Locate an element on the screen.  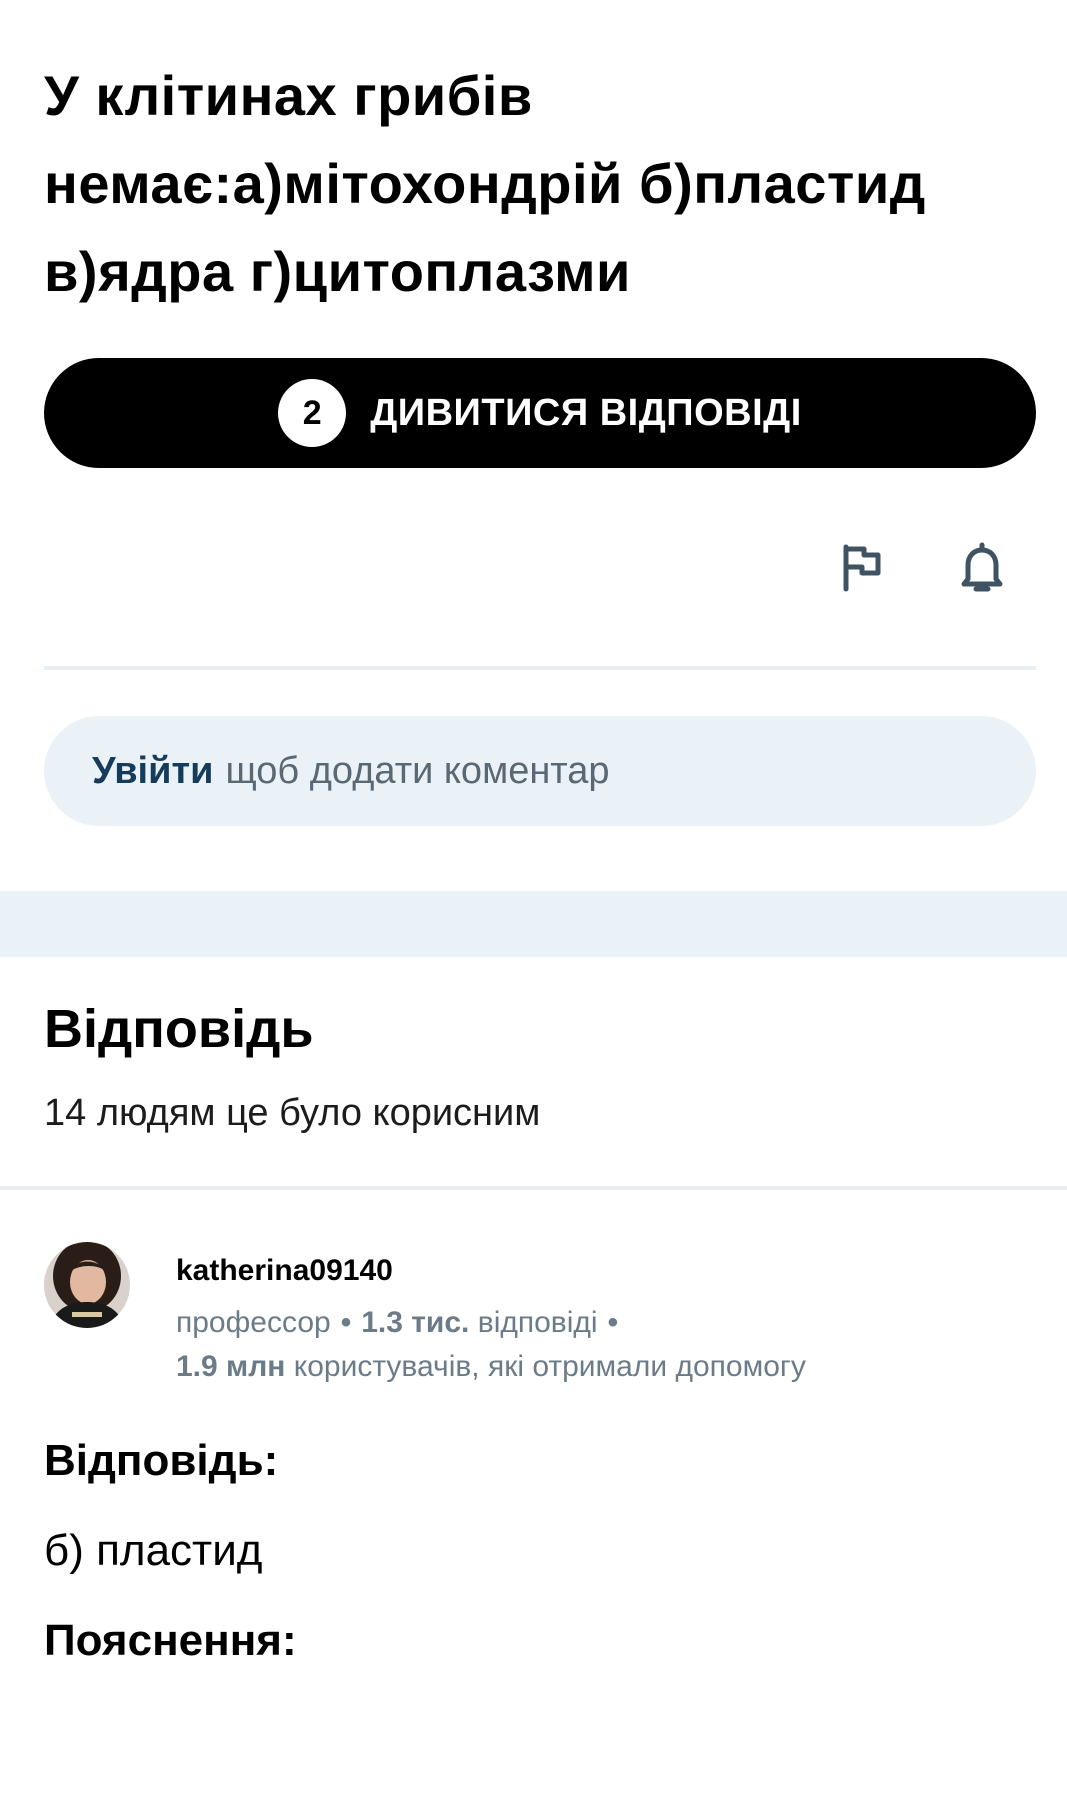
author-helped-count: 1.9 млн is located at coordinates (231, 1366).